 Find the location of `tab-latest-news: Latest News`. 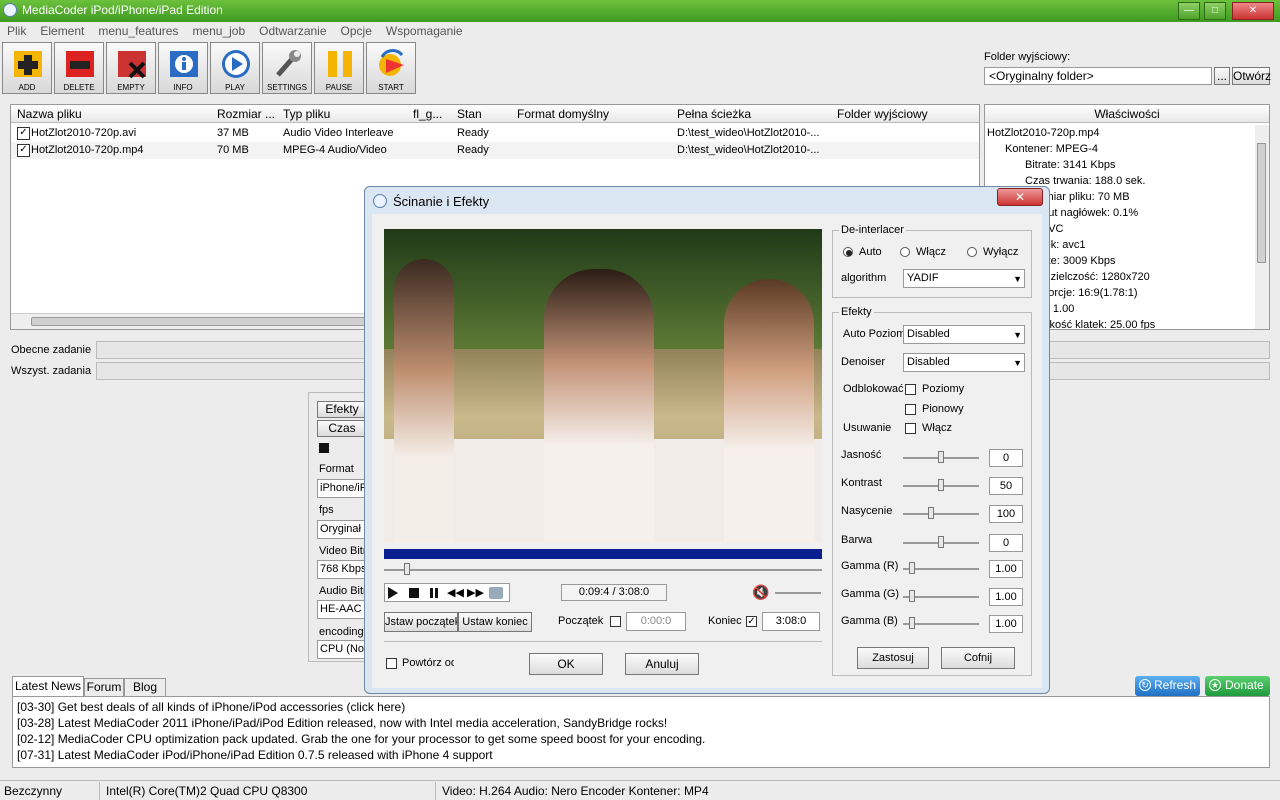

tab-latest-news: Latest News is located at coordinates (48, 686).